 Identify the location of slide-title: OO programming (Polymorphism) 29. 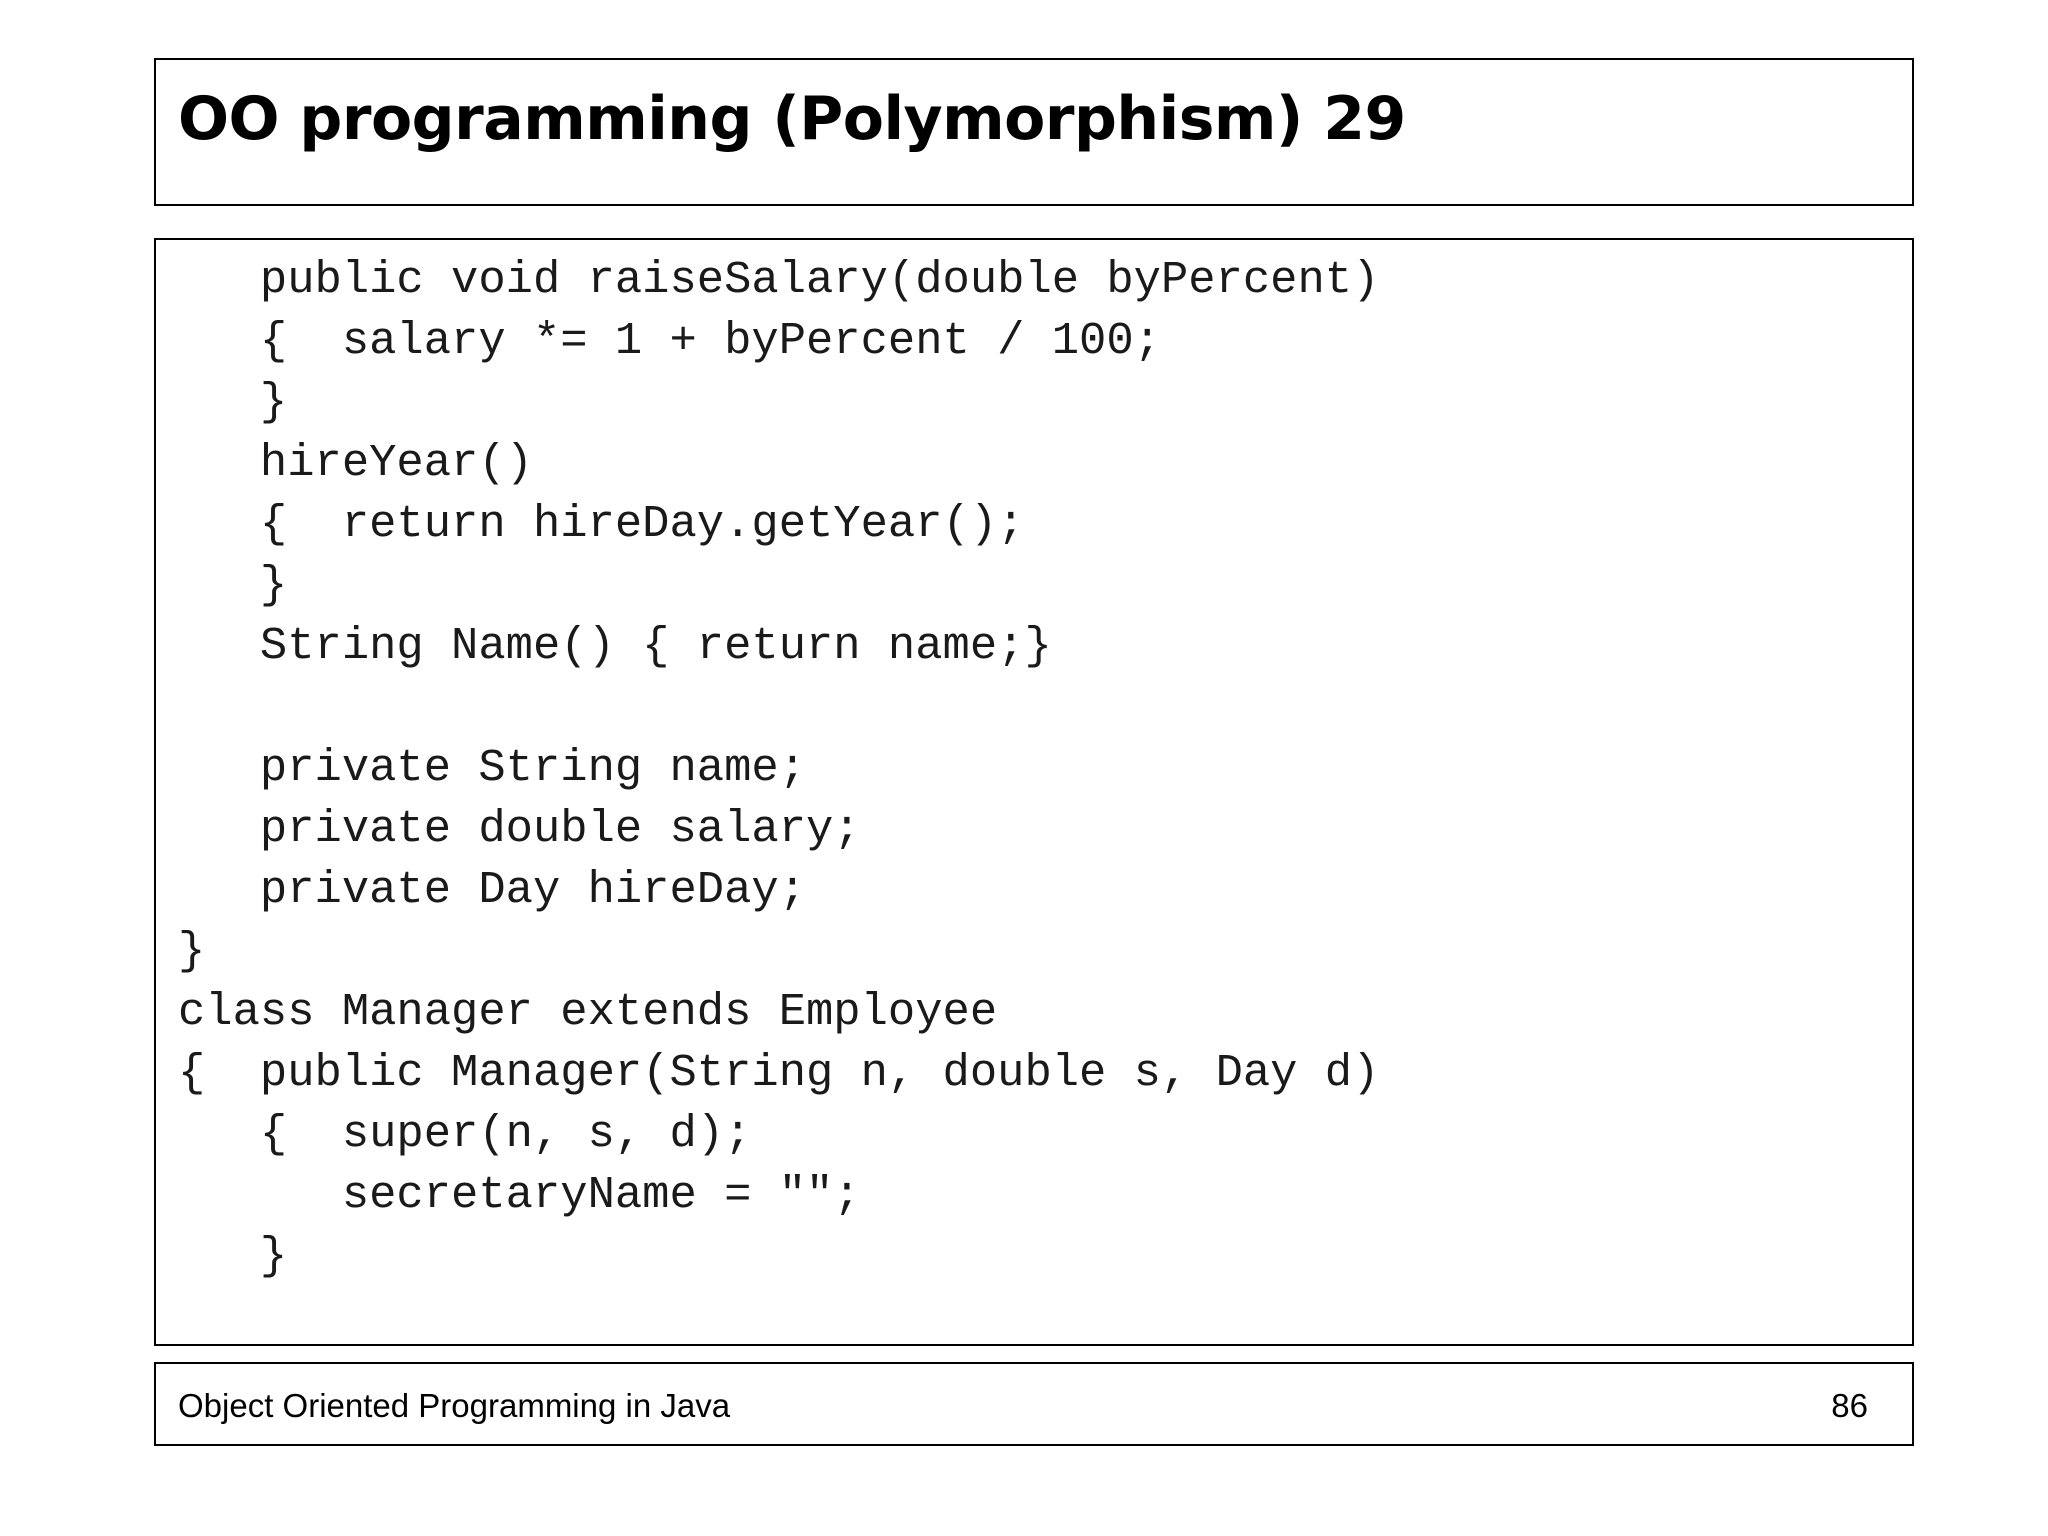
(792, 119).